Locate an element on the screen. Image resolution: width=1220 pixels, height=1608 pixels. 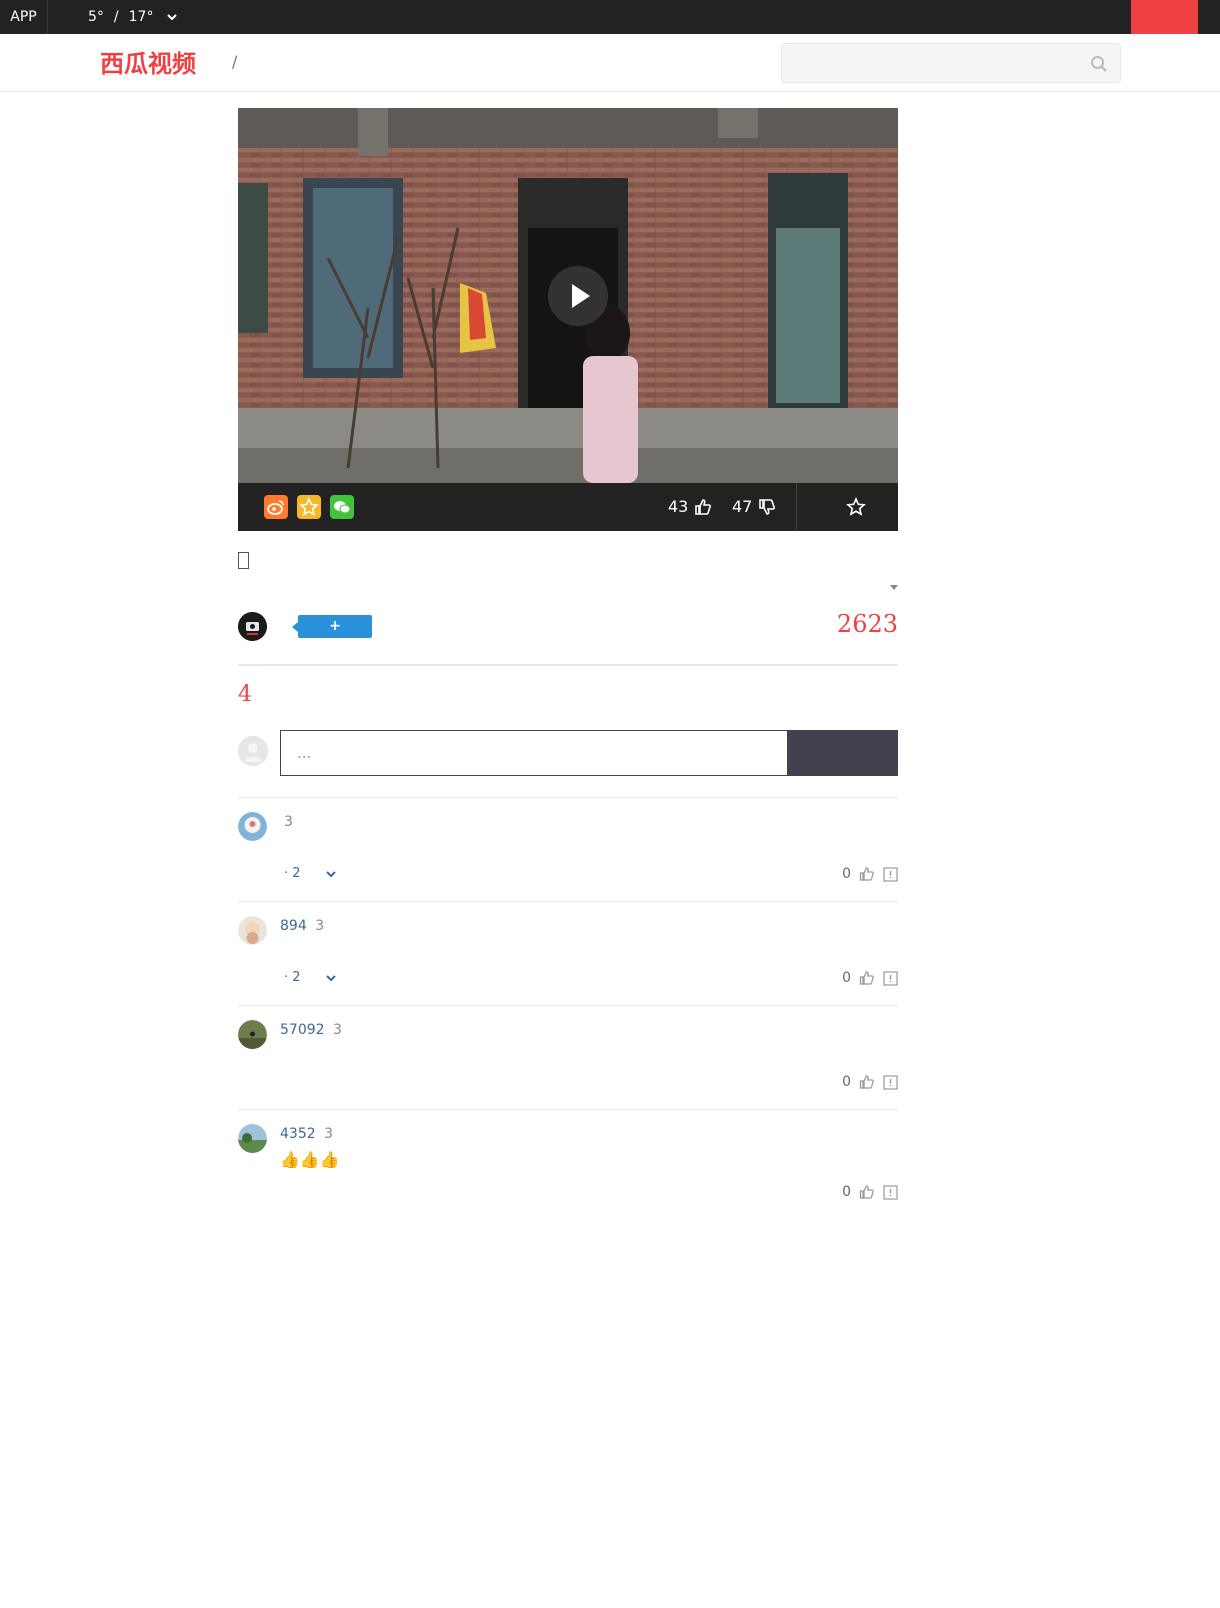
comment-item: 3 · 2 0 is located at coordinates (568, 849).